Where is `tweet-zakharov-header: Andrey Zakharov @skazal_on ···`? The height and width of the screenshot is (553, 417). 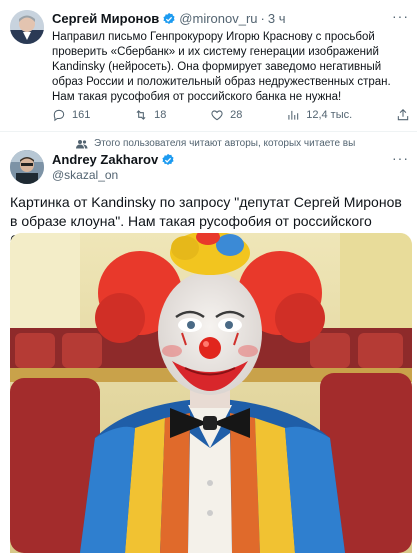
tweet-zakharov-header: Andrey Zakharov @skazal_on ··· is located at coordinates (208, 168).